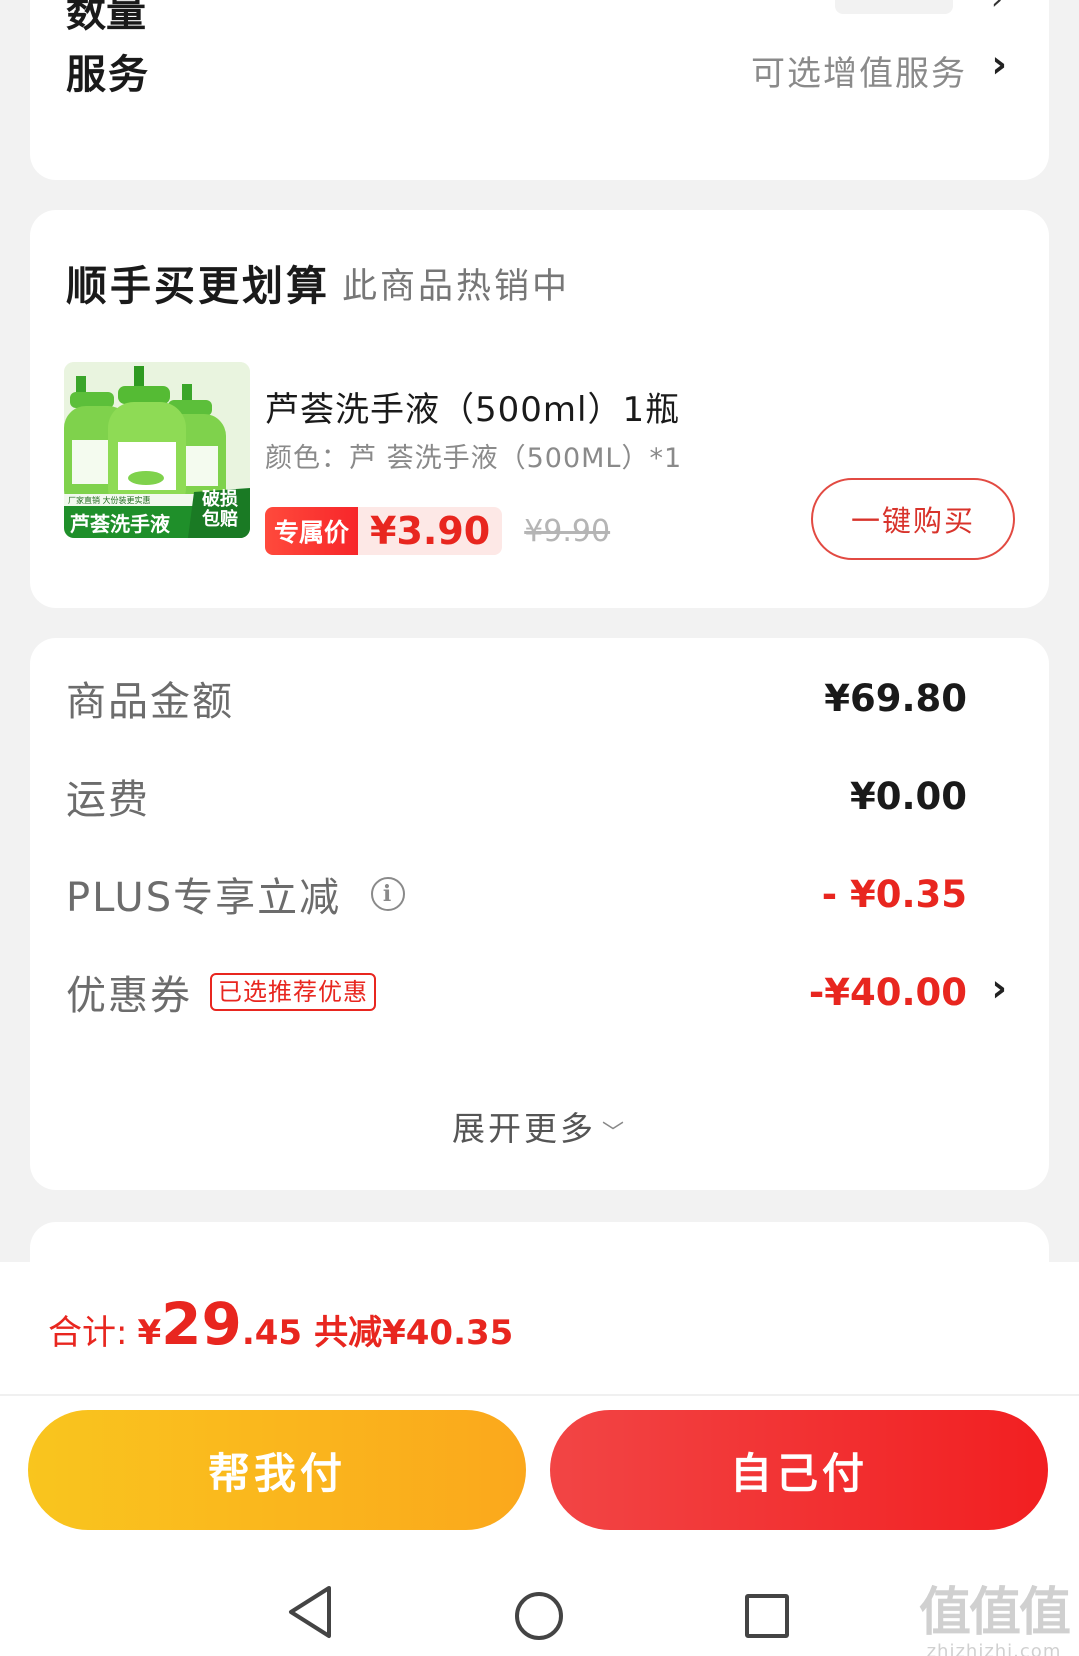 Image resolution: width=1079 pixels, height=1656 pixels. What do you see at coordinates (539, 1616) in the screenshot?
I see `home-icon` at bounding box center [539, 1616].